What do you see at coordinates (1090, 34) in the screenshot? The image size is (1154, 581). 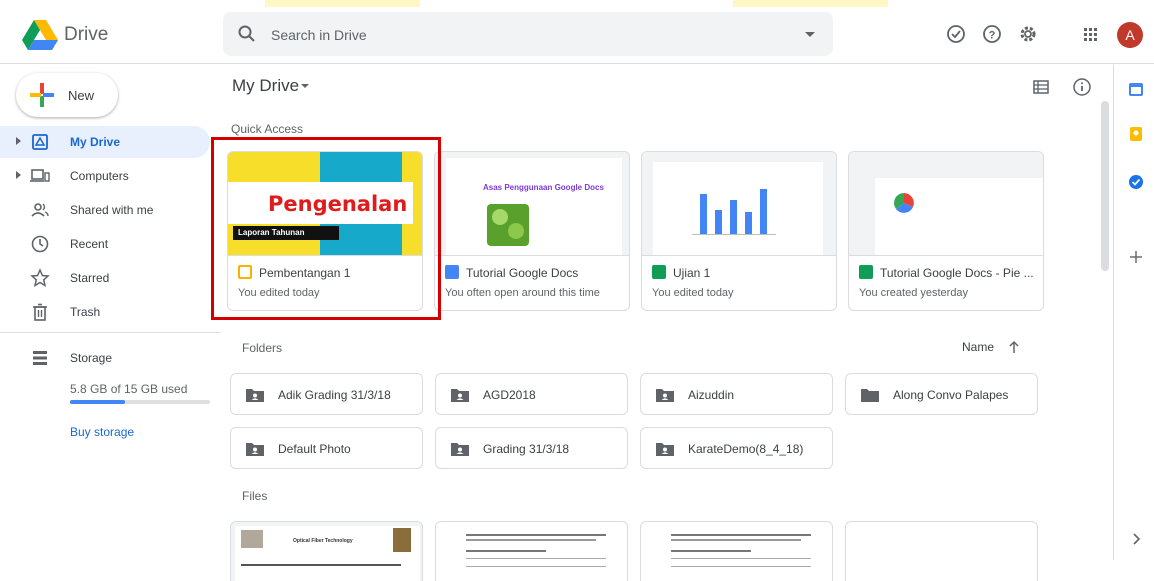 I see `apps-grid-icon` at bounding box center [1090, 34].